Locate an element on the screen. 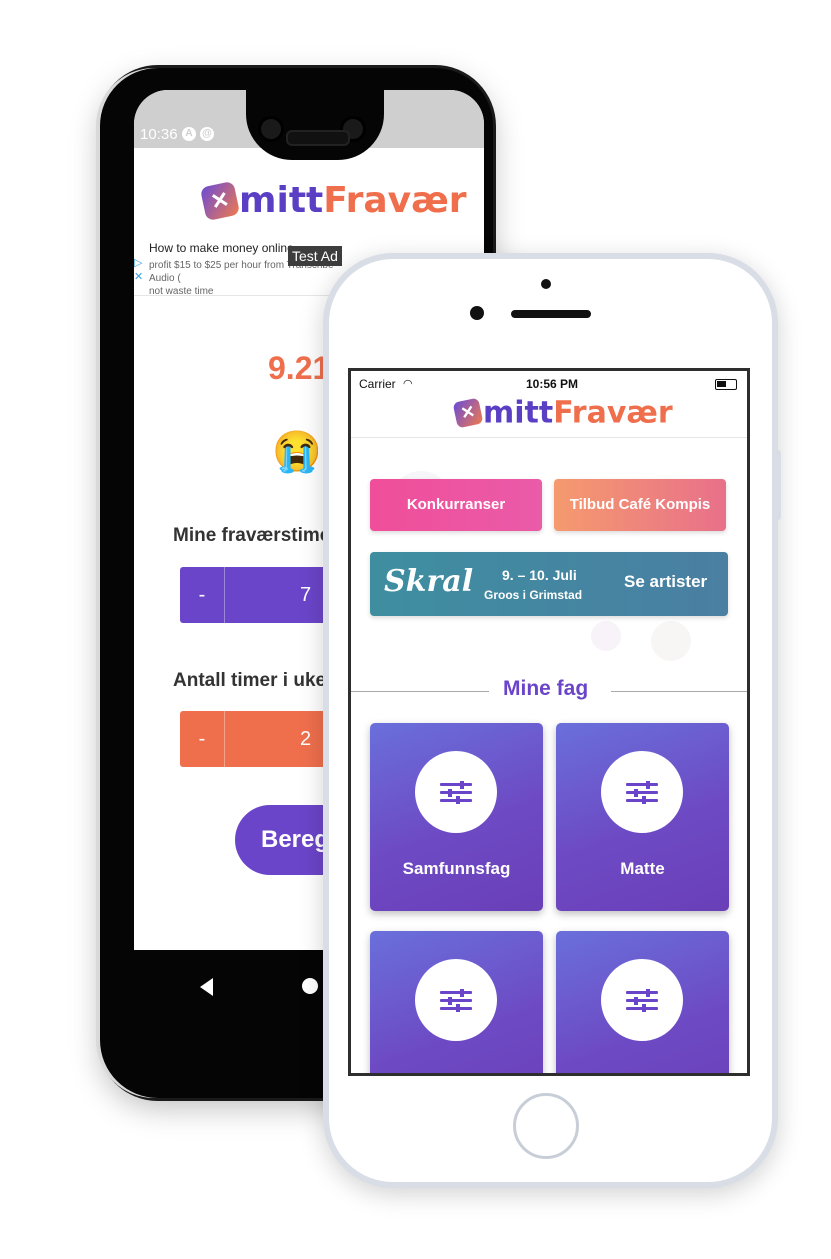 The image size is (831, 1259). absence-percentage: 9.21 is located at coordinates (299, 368).